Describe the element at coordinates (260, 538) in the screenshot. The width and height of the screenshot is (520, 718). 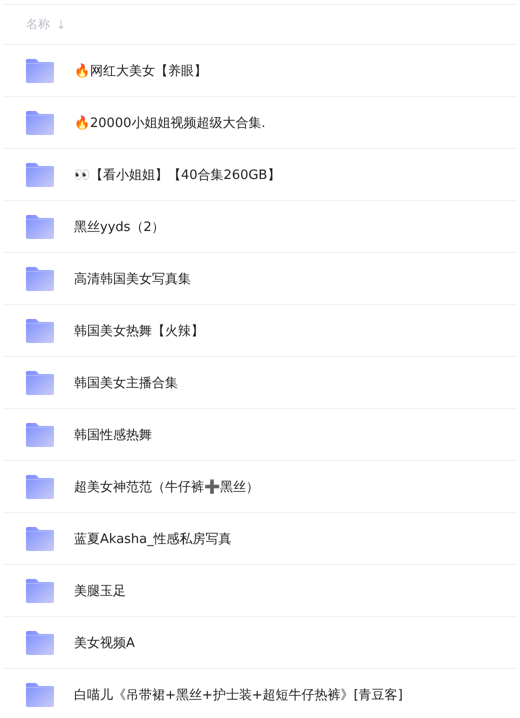
I see `folder-row: 蓝夏Akasha_性感私房写真` at that location.